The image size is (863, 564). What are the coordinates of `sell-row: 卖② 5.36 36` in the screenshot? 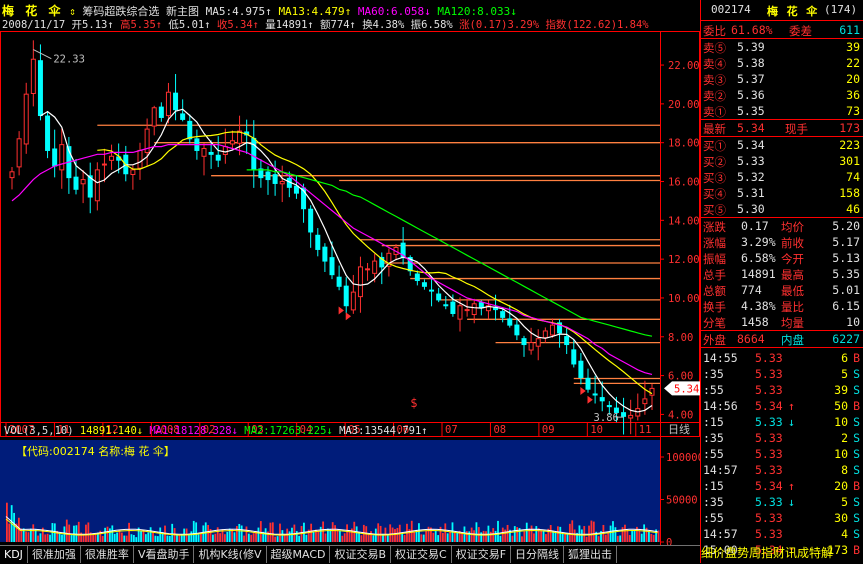 It's located at (782, 95).